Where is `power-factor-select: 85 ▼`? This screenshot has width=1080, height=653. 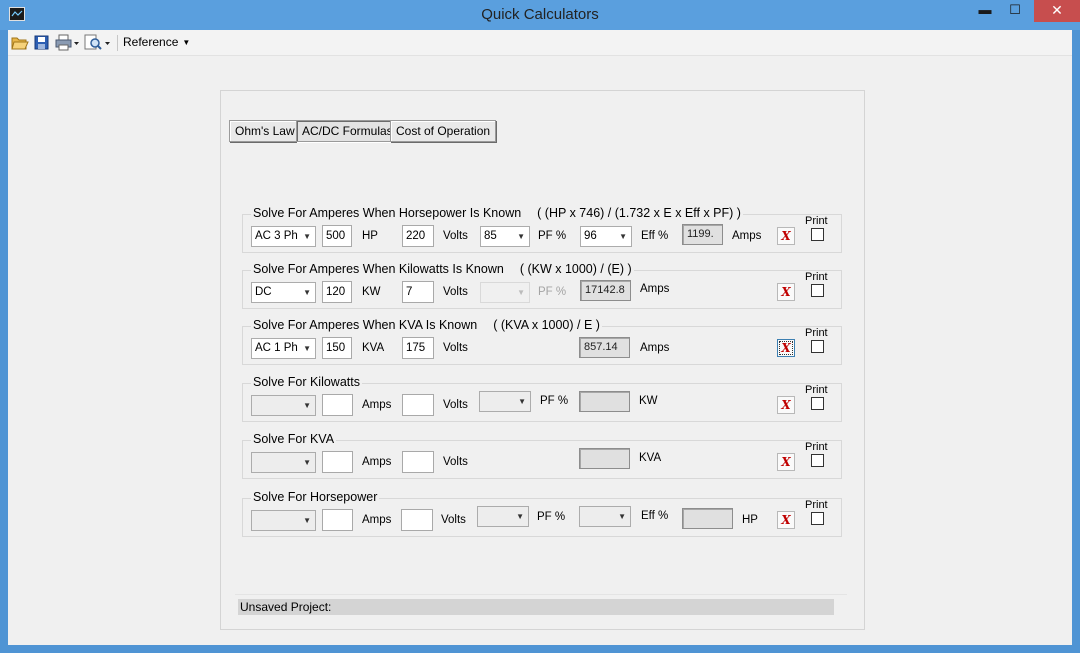 power-factor-select: 85 ▼ is located at coordinates (505, 236).